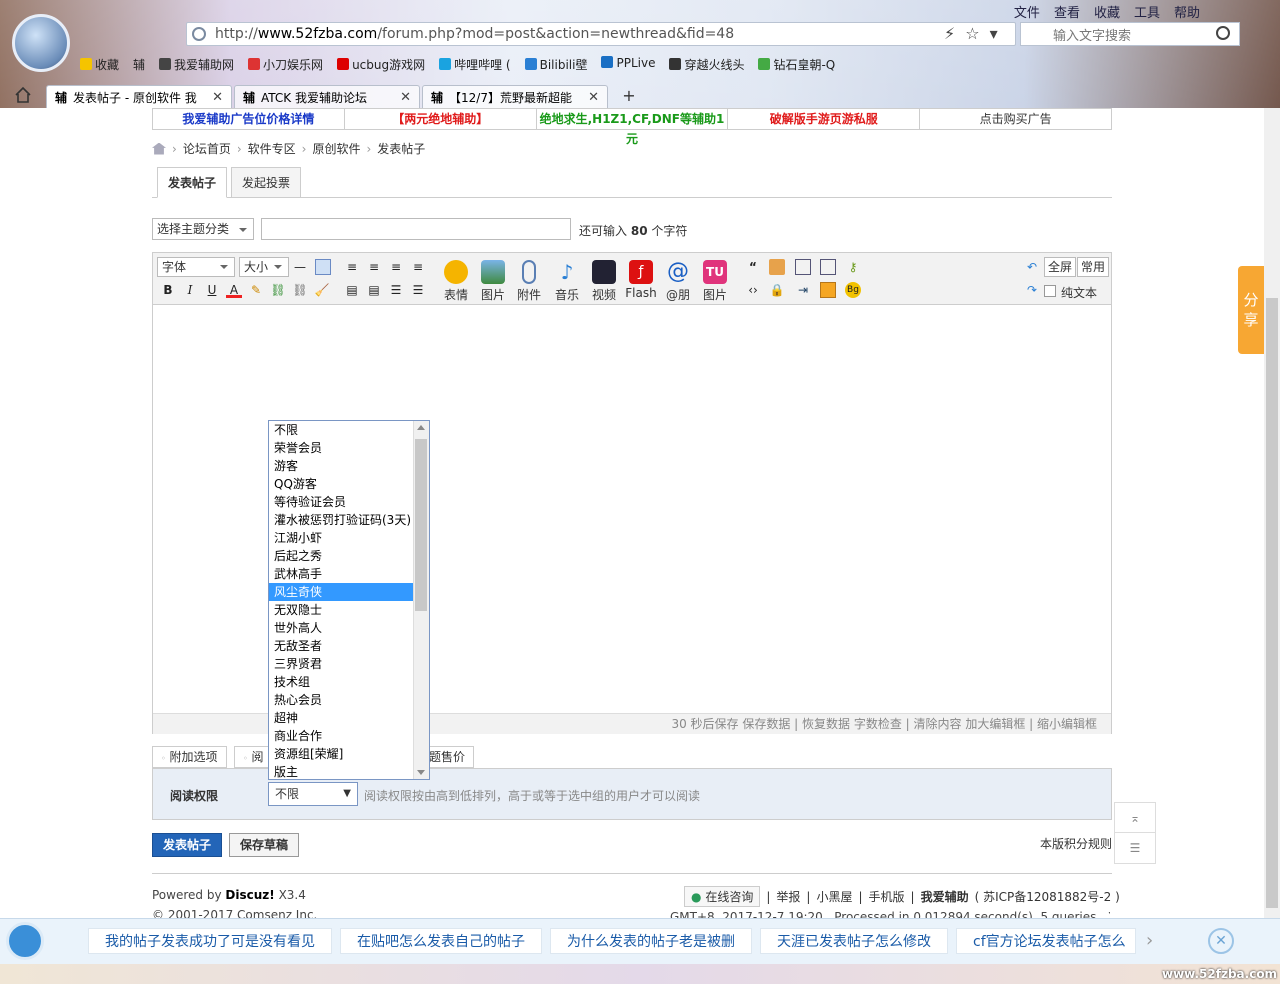 This screenshot has width=1280, height=984. I want to click on scroll-up-icon, so click(421, 427).